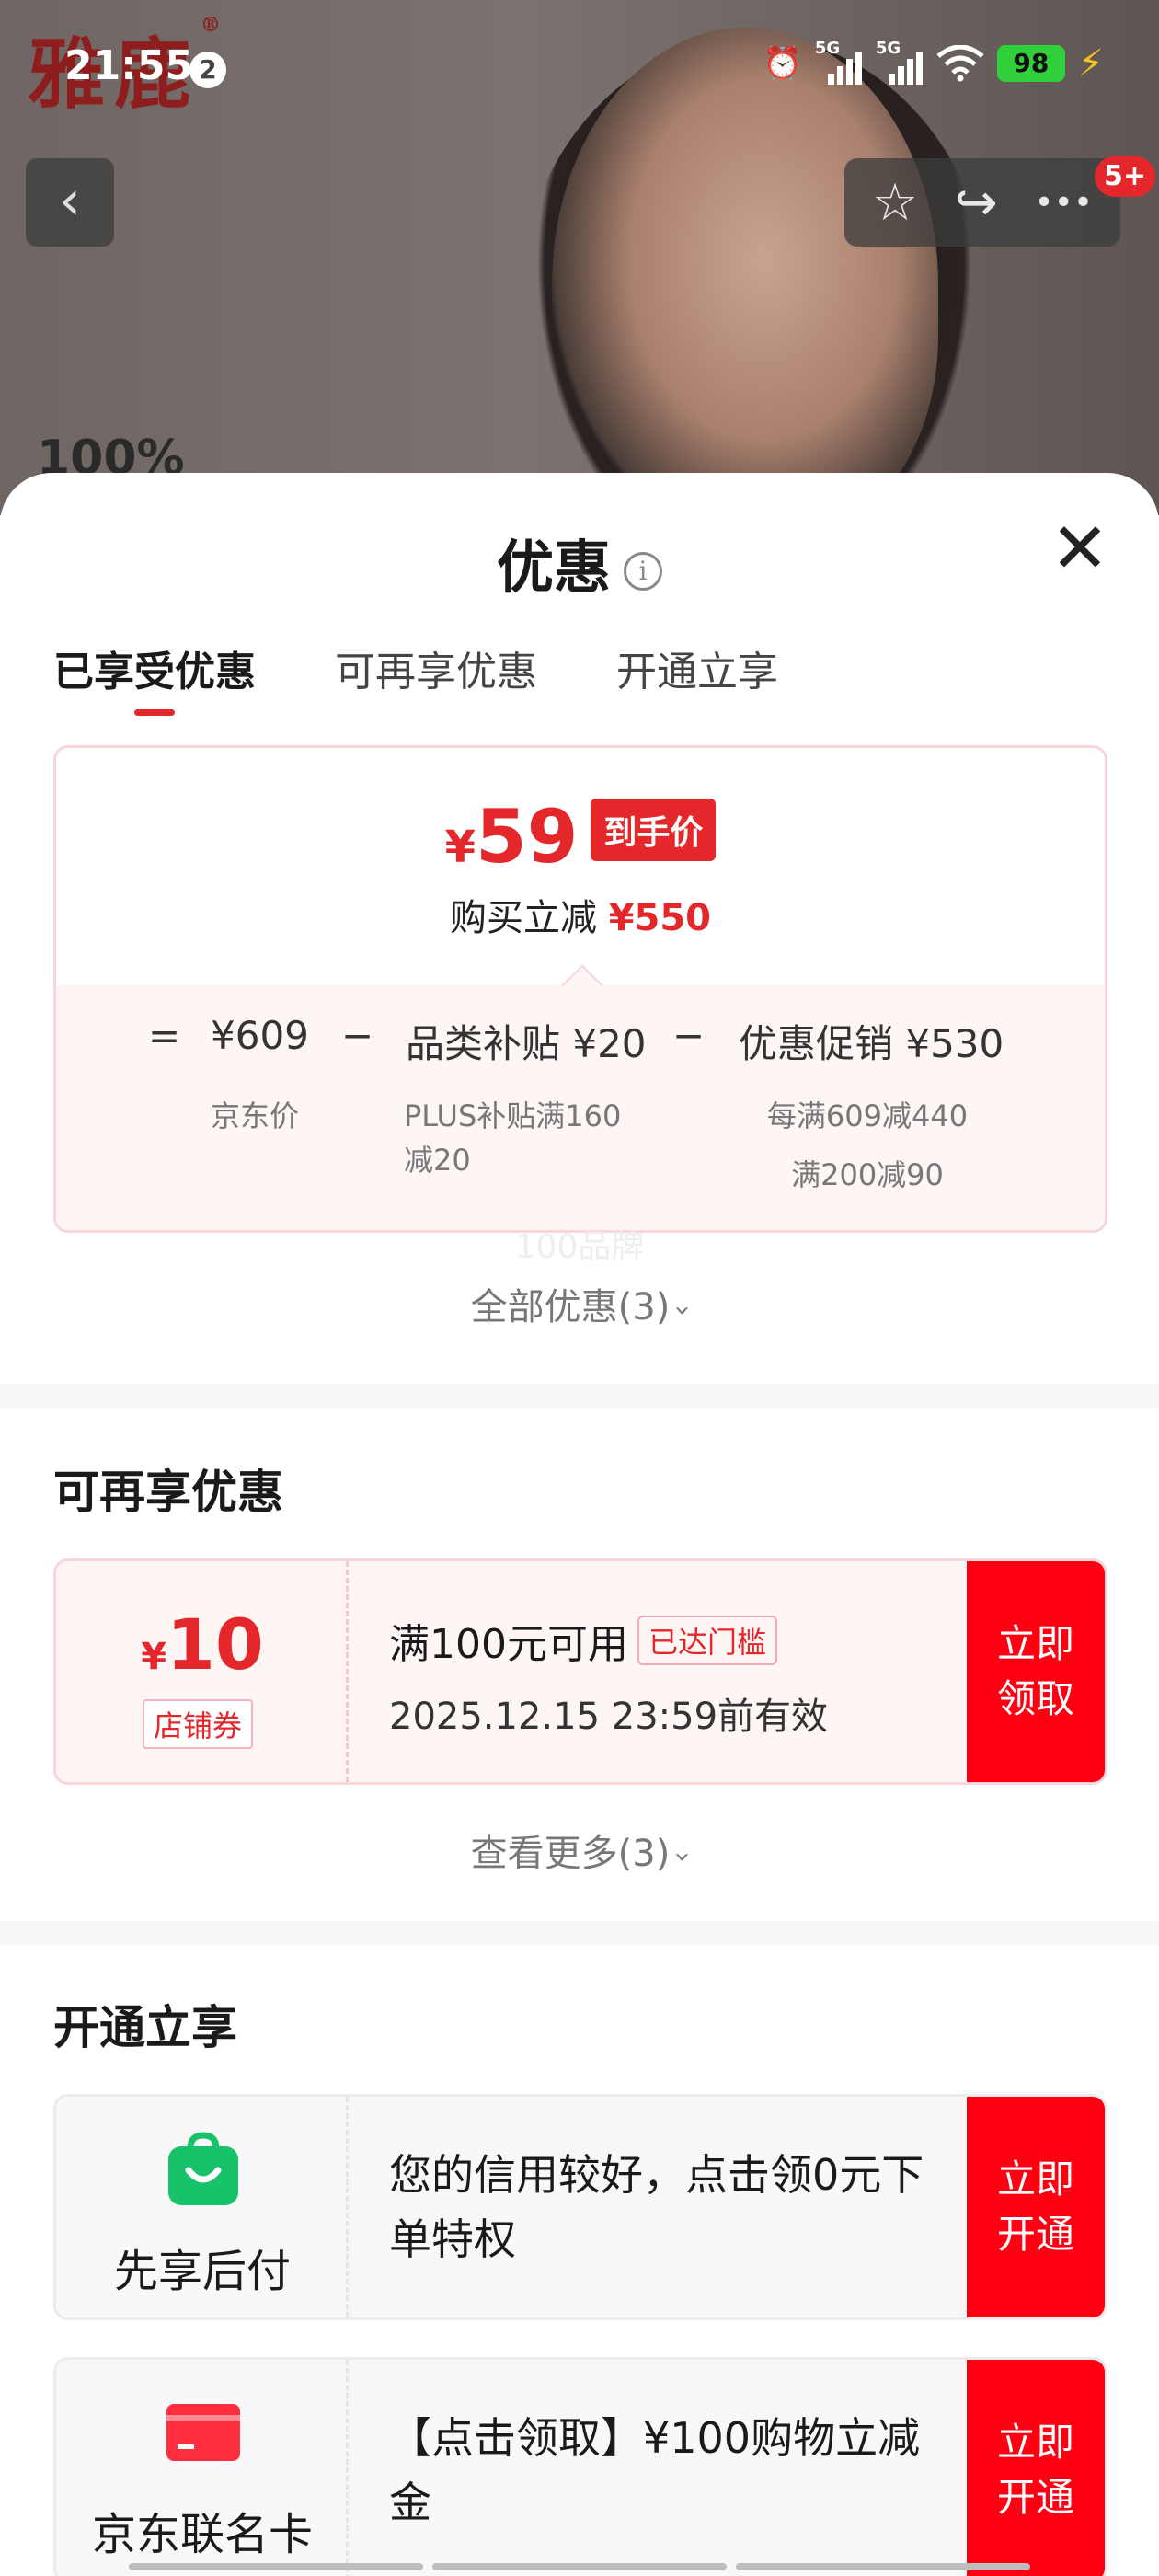 The image size is (1159, 2576). Describe the element at coordinates (203, 2431) in the screenshot. I see `credit-card-icon` at that location.